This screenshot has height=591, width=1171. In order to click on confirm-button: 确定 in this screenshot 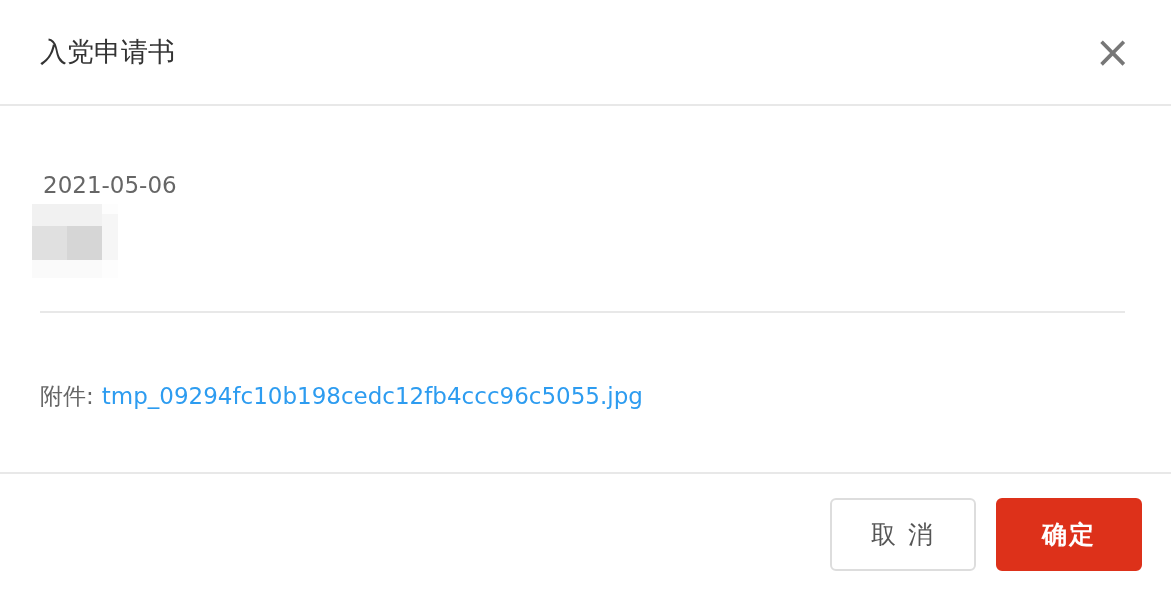, I will do `click(1069, 534)`.